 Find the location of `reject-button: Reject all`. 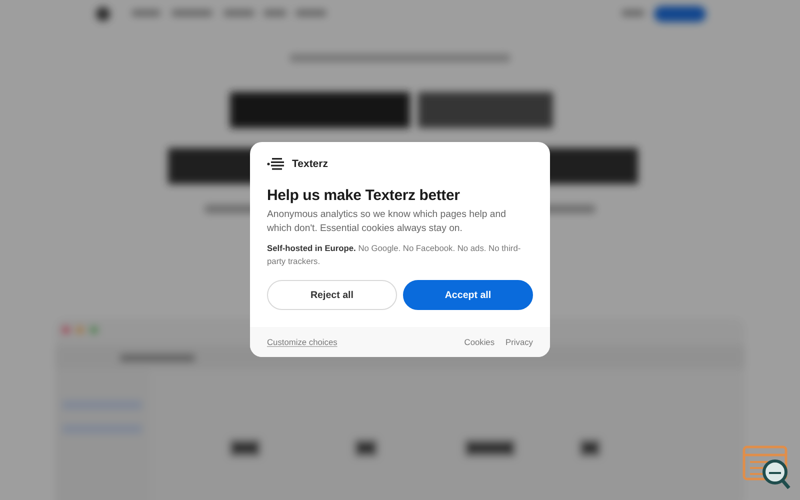

reject-button: Reject all is located at coordinates (332, 295).